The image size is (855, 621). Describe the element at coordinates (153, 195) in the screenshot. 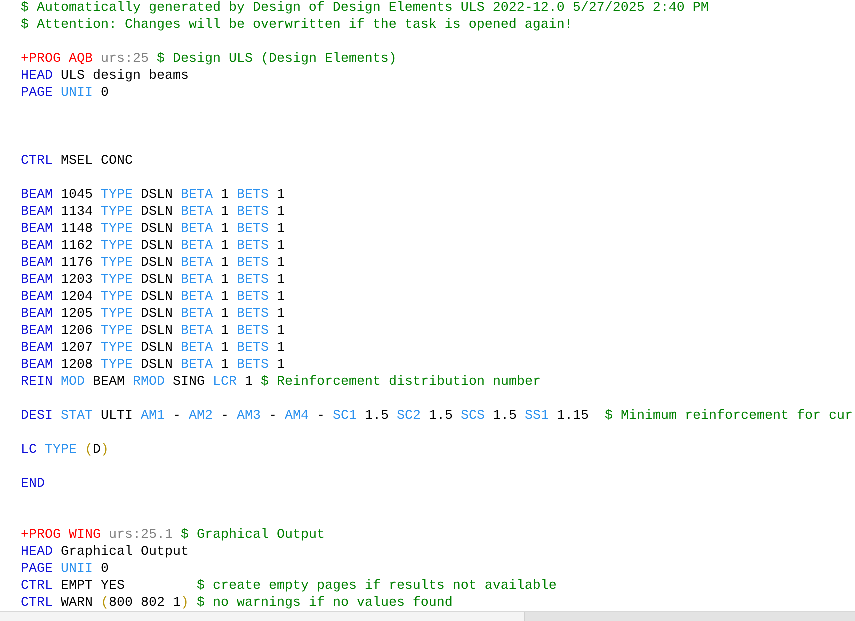

I see `code-line: BEAM 1045 TYPE DSLN BETA 1 BETS 1` at that location.